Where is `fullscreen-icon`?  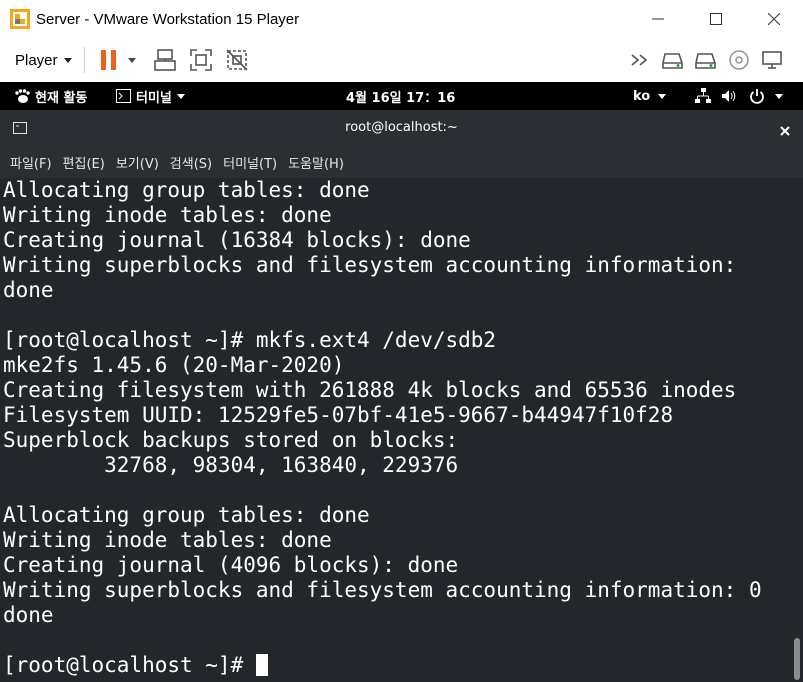
fullscreen-icon is located at coordinates (200, 60).